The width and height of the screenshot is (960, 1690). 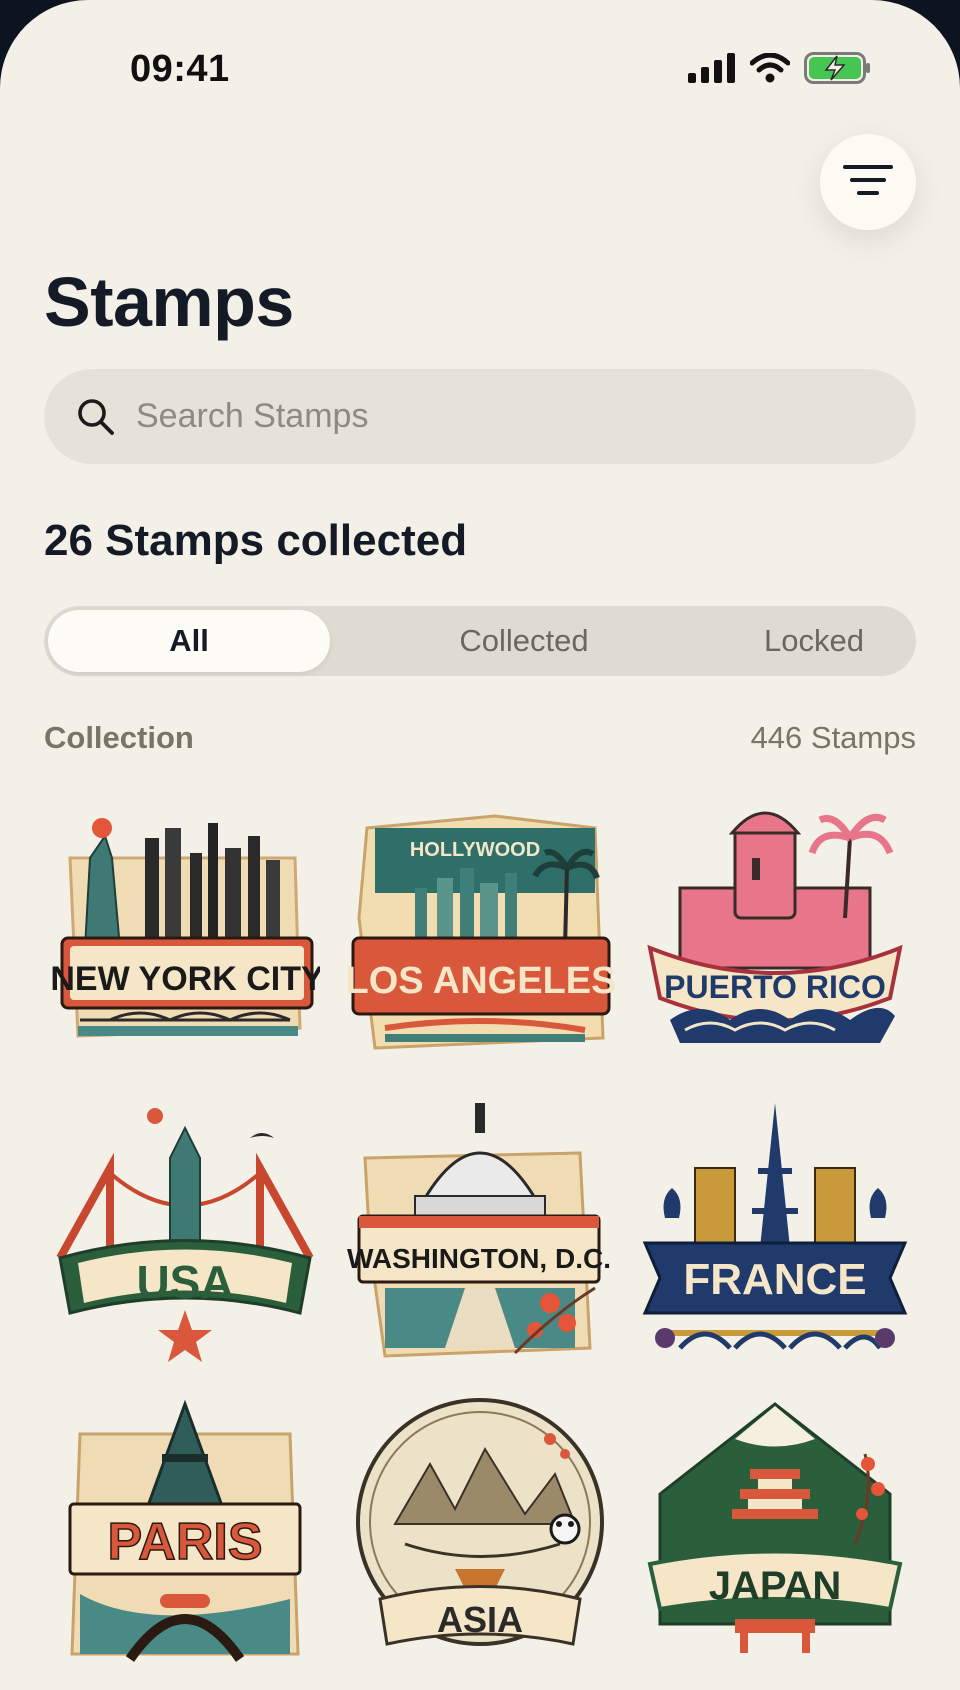 I want to click on stamp-label: PUERTO RICO, so click(x=775, y=987).